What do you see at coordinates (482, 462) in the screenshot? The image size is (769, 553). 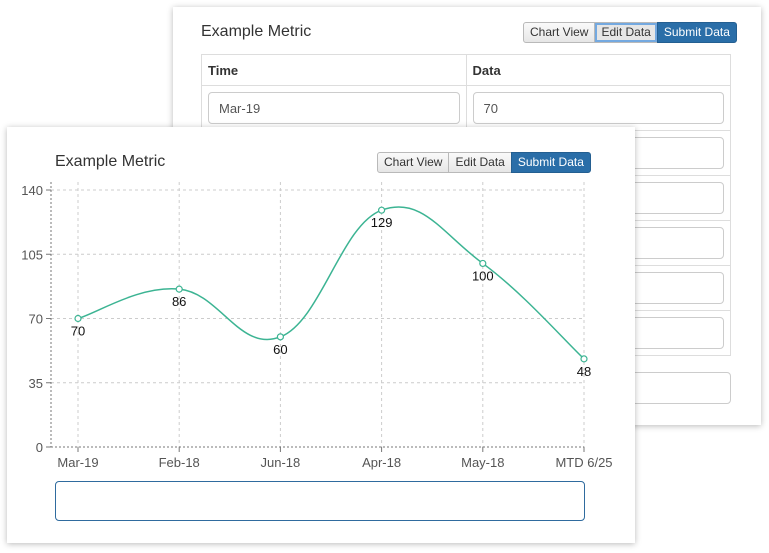 I see `x-tick-label: May-18` at bounding box center [482, 462].